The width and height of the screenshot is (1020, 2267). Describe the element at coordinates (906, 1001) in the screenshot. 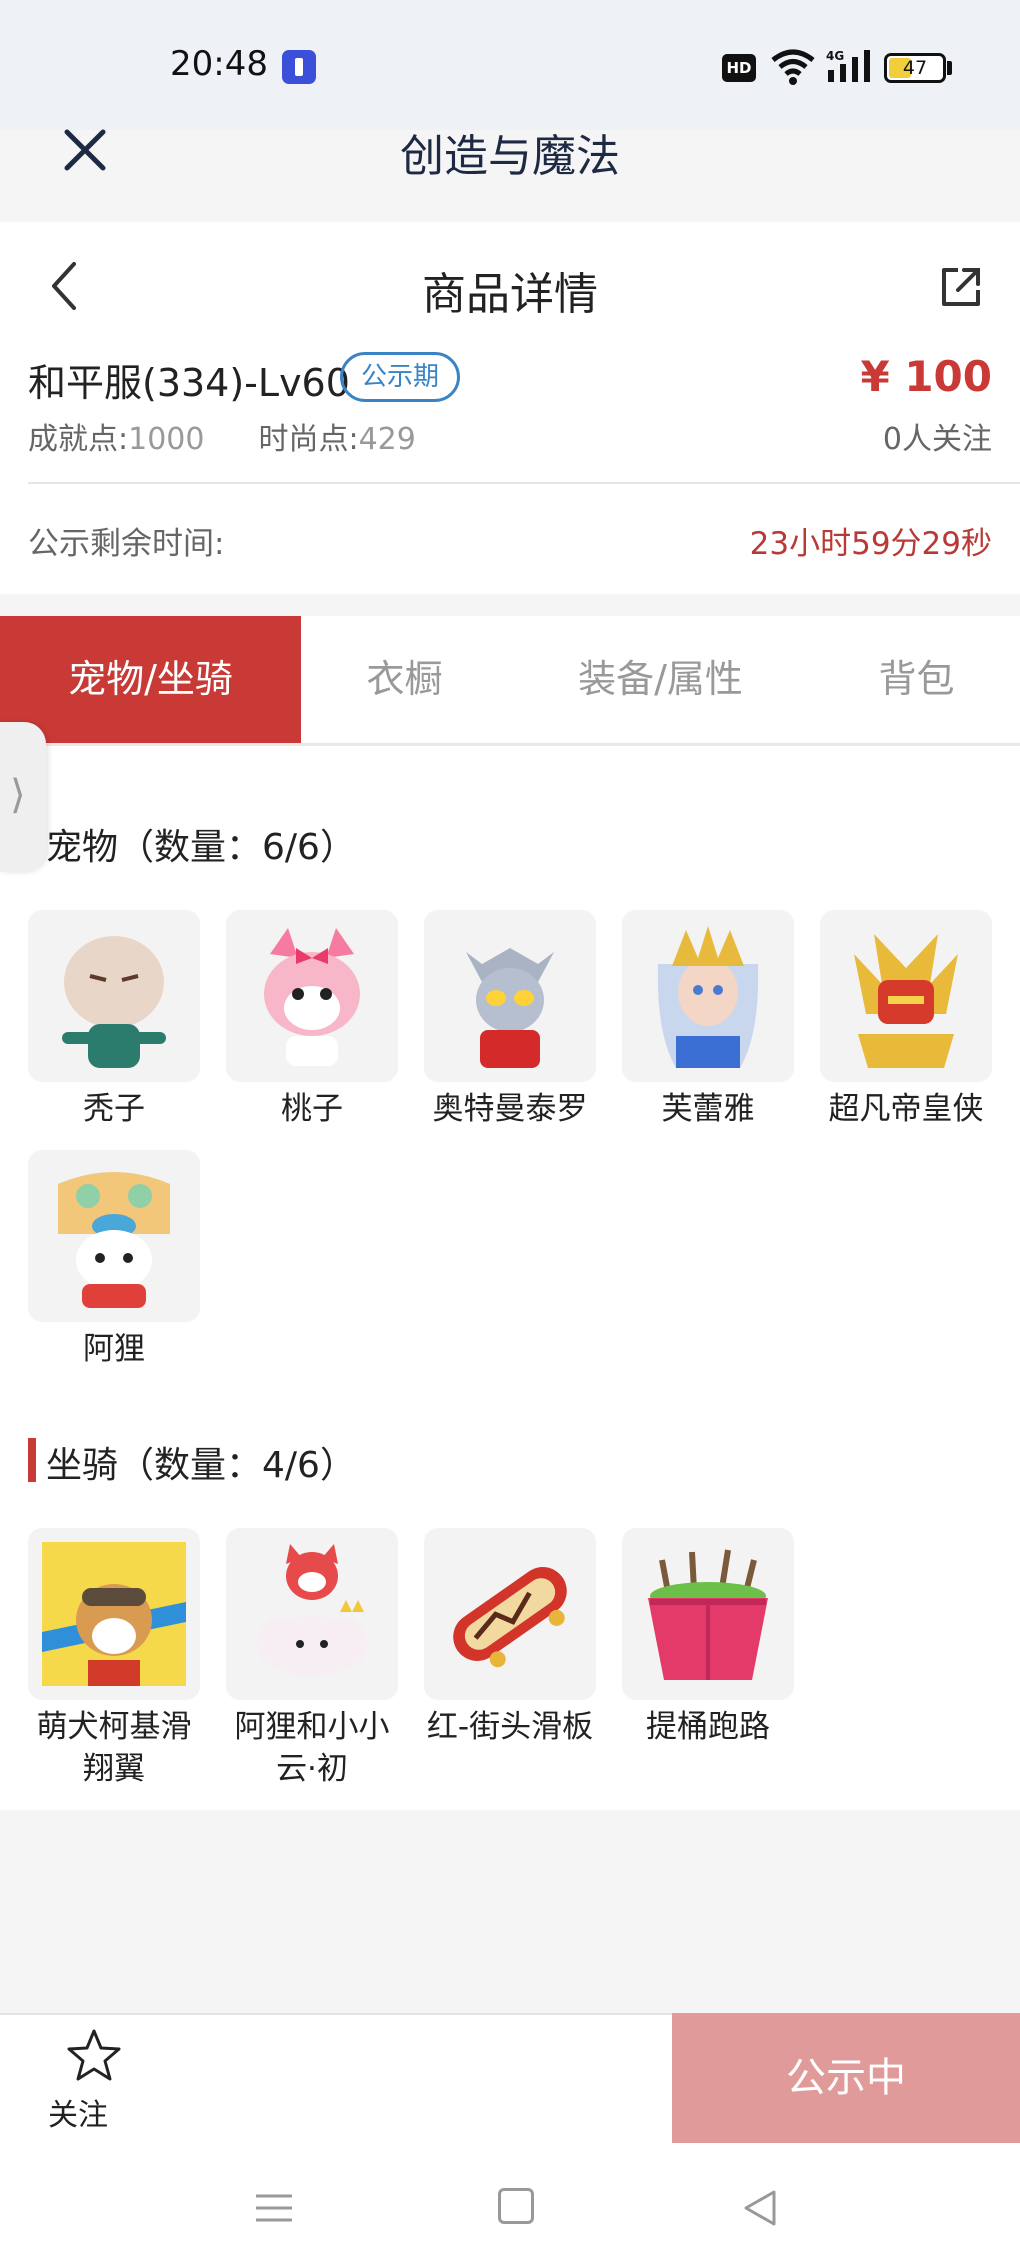

I see `golden-armor-icon` at that location.